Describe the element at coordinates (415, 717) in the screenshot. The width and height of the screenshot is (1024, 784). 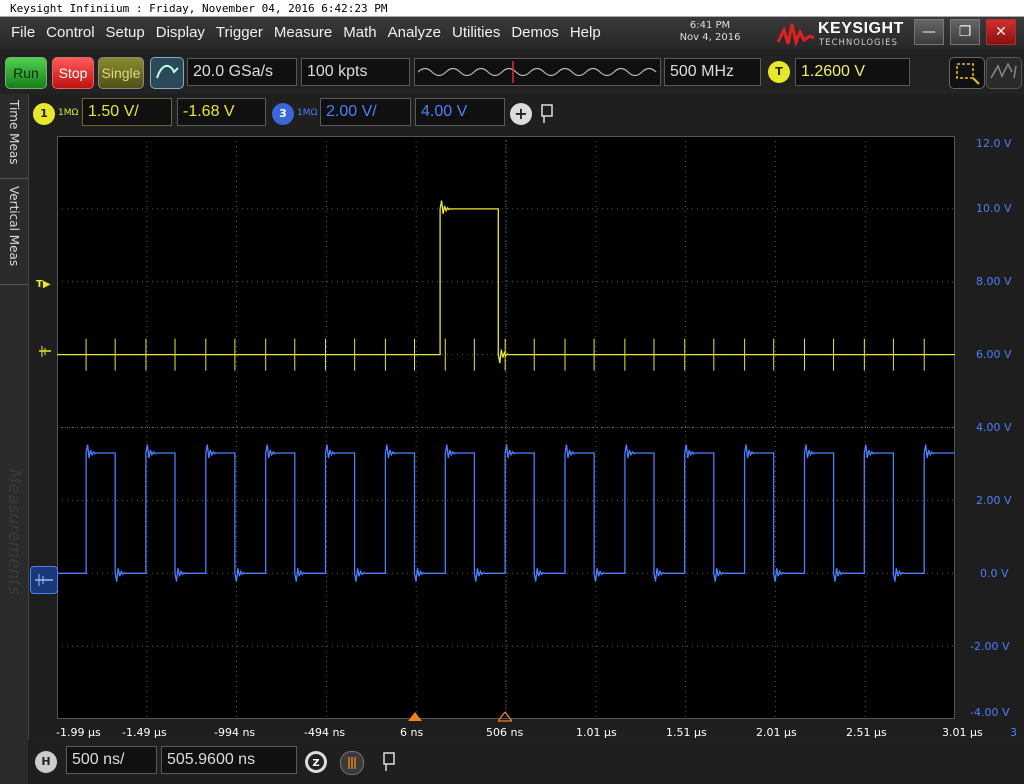
I see `trigger-time-marker-icon` at that location.